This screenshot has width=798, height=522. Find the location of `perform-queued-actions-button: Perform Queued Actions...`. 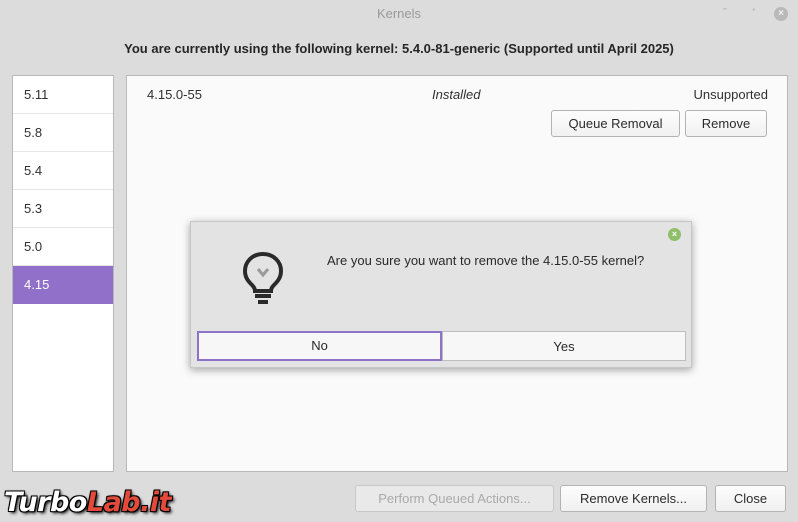

perform-queued-actions-button: Perform Queued Actions... is located at coordinates (454, 498).